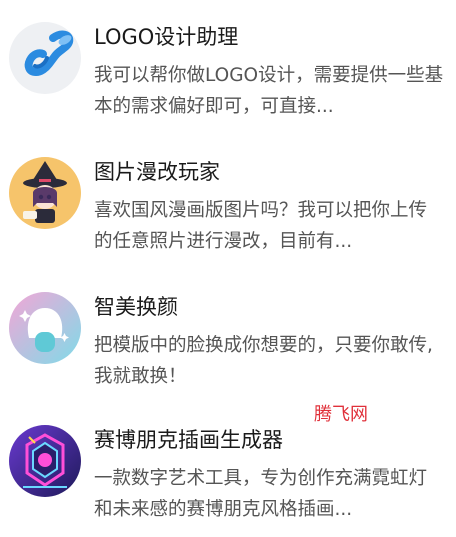  What do you see at coordinates (45, 58) in the screenshot?
I see `logo-assistant-icon` at bounding box center [45, 58].